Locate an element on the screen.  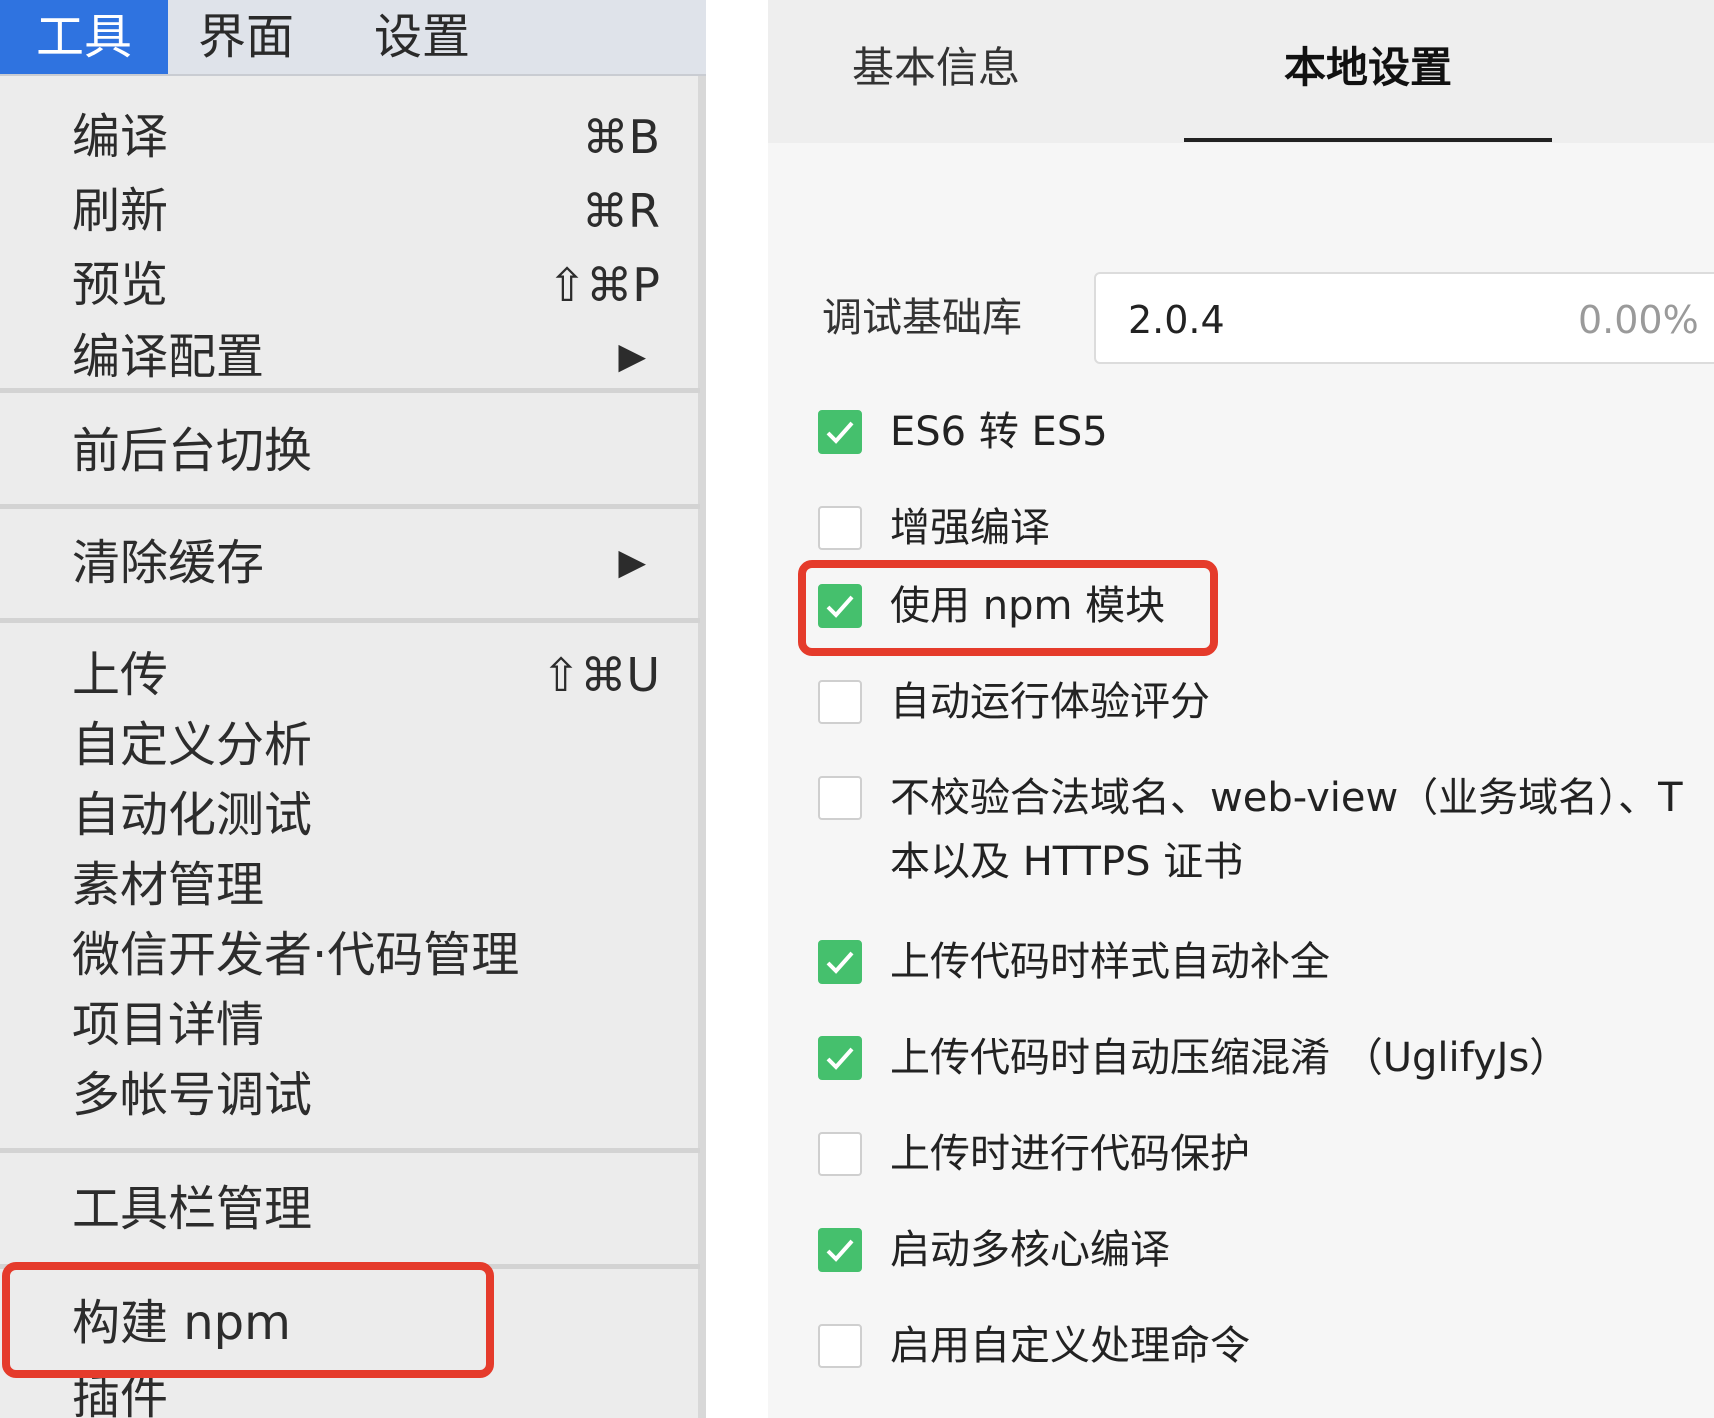
menu-item-label: 刷新 is located at coordinates (120, 211).